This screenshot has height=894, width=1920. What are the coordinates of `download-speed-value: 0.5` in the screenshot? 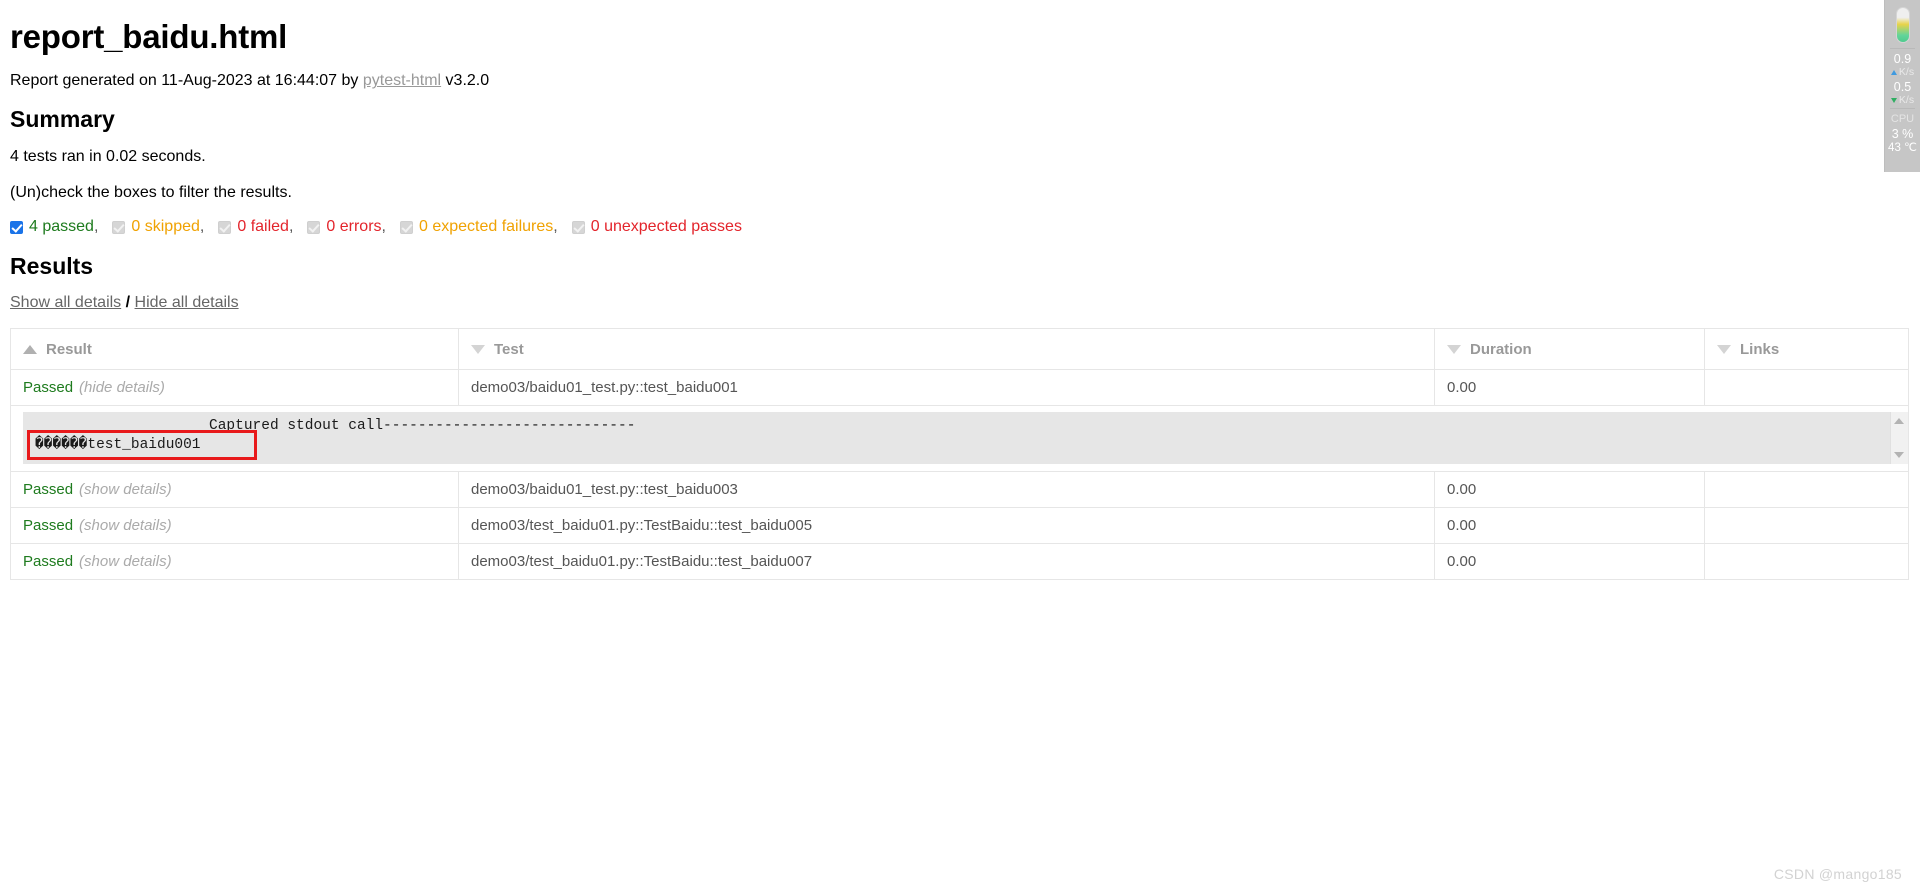 It's located at (1902, 87).